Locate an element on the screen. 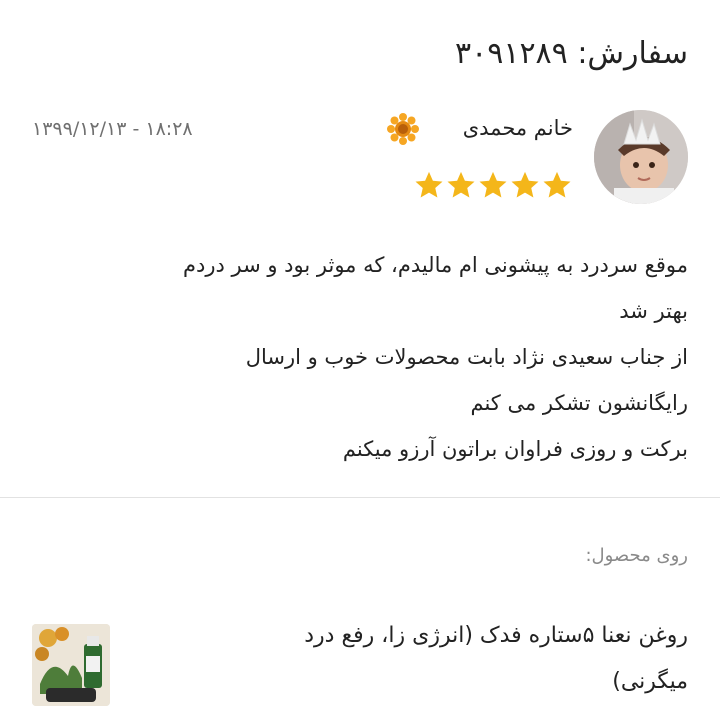  order-title: سفارش: ۳۰۹۱۲۸۹ is located at coordinates (571, 53).